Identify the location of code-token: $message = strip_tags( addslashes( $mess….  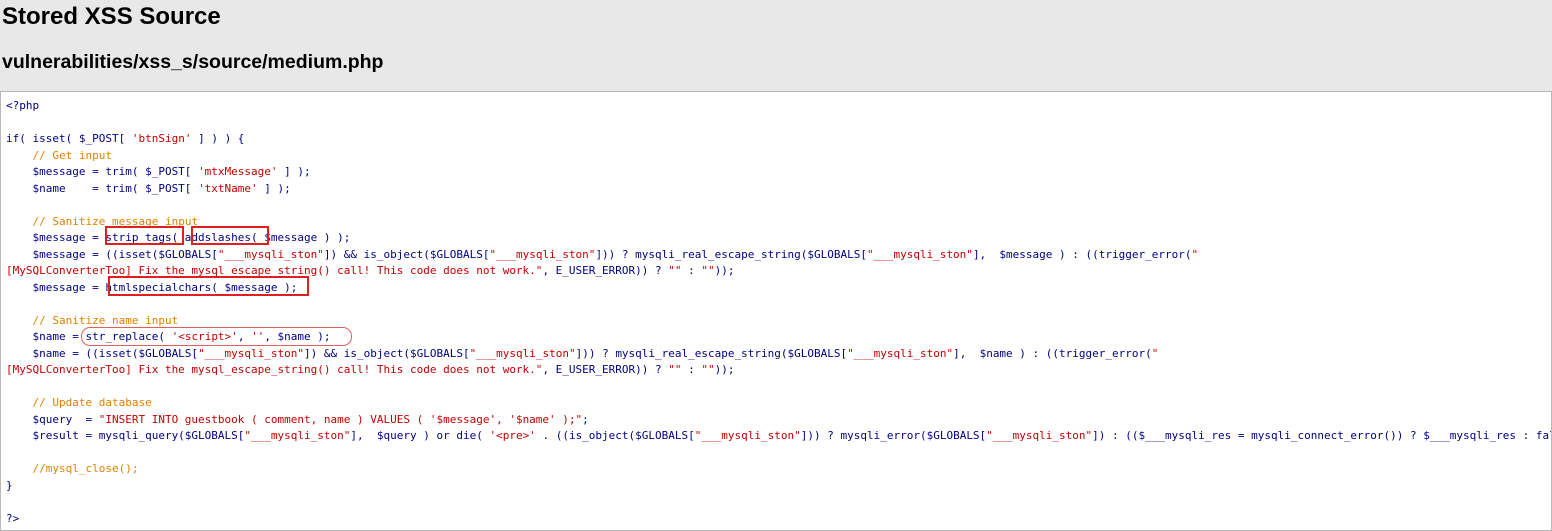
(178, 237).